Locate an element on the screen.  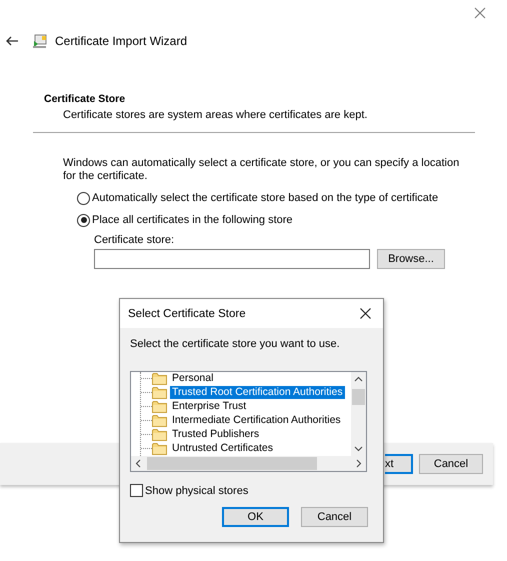
radio-label: Automatically select the certificate store based on the type of certificate is located at coordinates (265, 198).